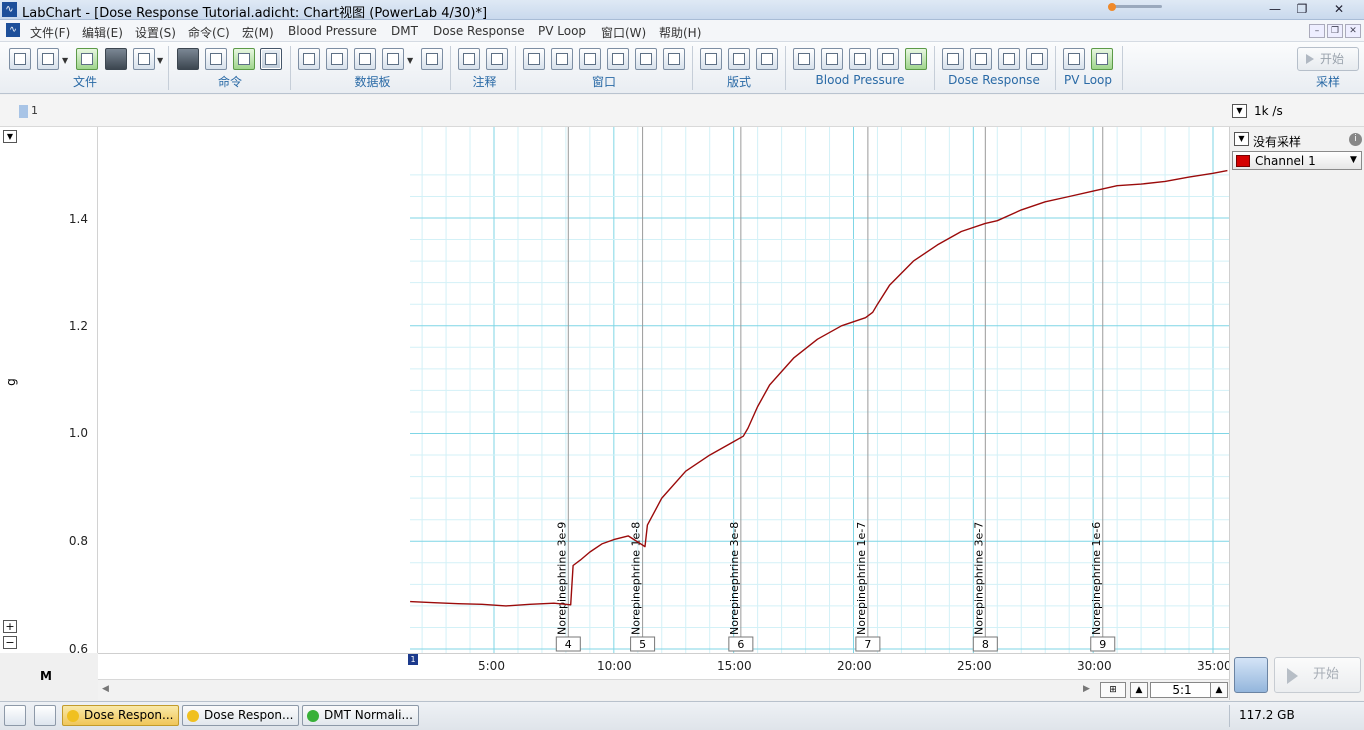 This screenshot has height=730, width=1364. Describe the element at coordinates (1335, 31) in the screenshot. I see `mdi-restore-button: ❐` at that location.